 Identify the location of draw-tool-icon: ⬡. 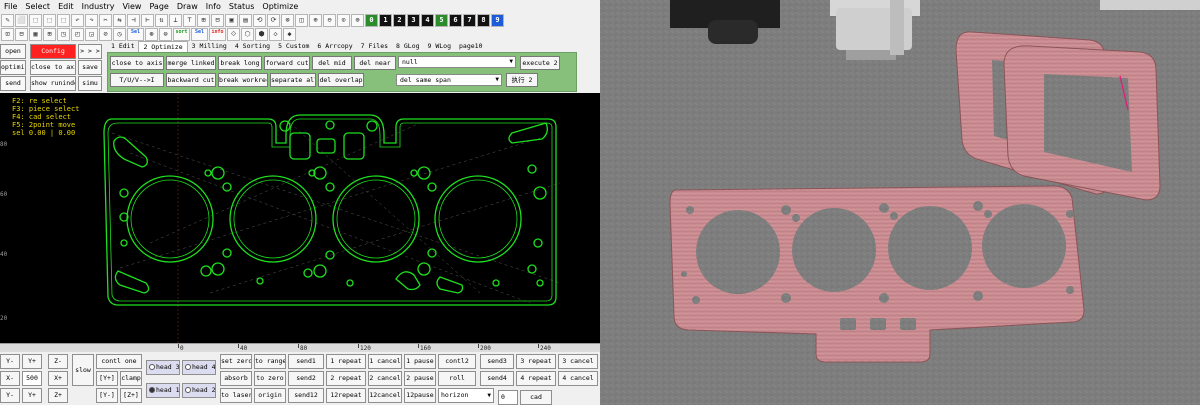
(247, 34).